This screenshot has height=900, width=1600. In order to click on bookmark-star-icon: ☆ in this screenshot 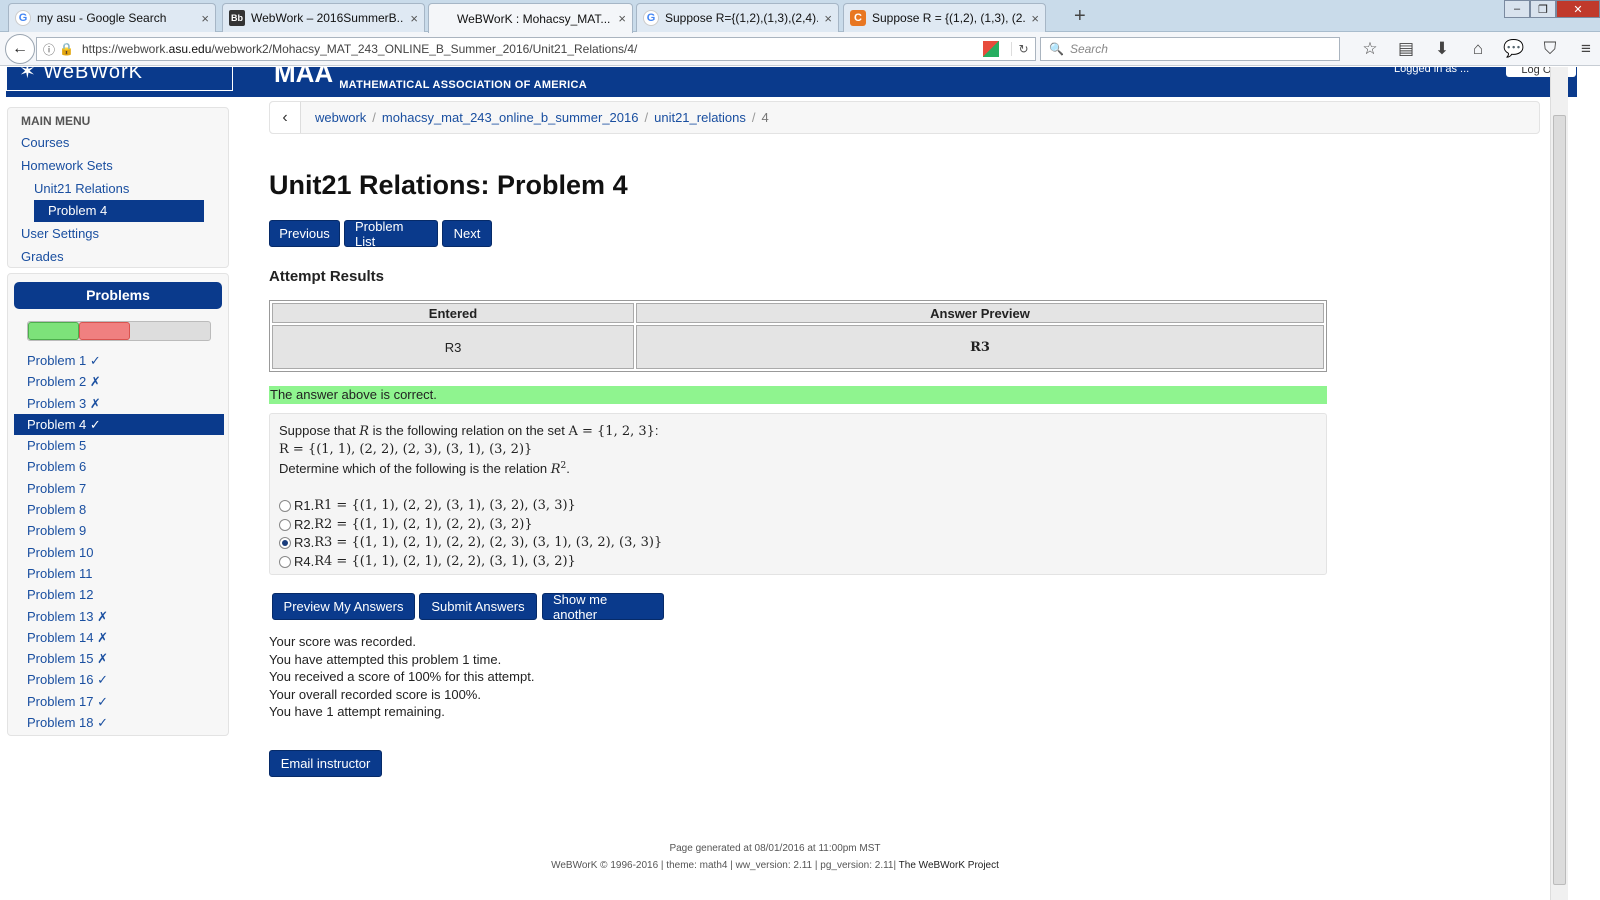, I will do `click(1370, 49)`.